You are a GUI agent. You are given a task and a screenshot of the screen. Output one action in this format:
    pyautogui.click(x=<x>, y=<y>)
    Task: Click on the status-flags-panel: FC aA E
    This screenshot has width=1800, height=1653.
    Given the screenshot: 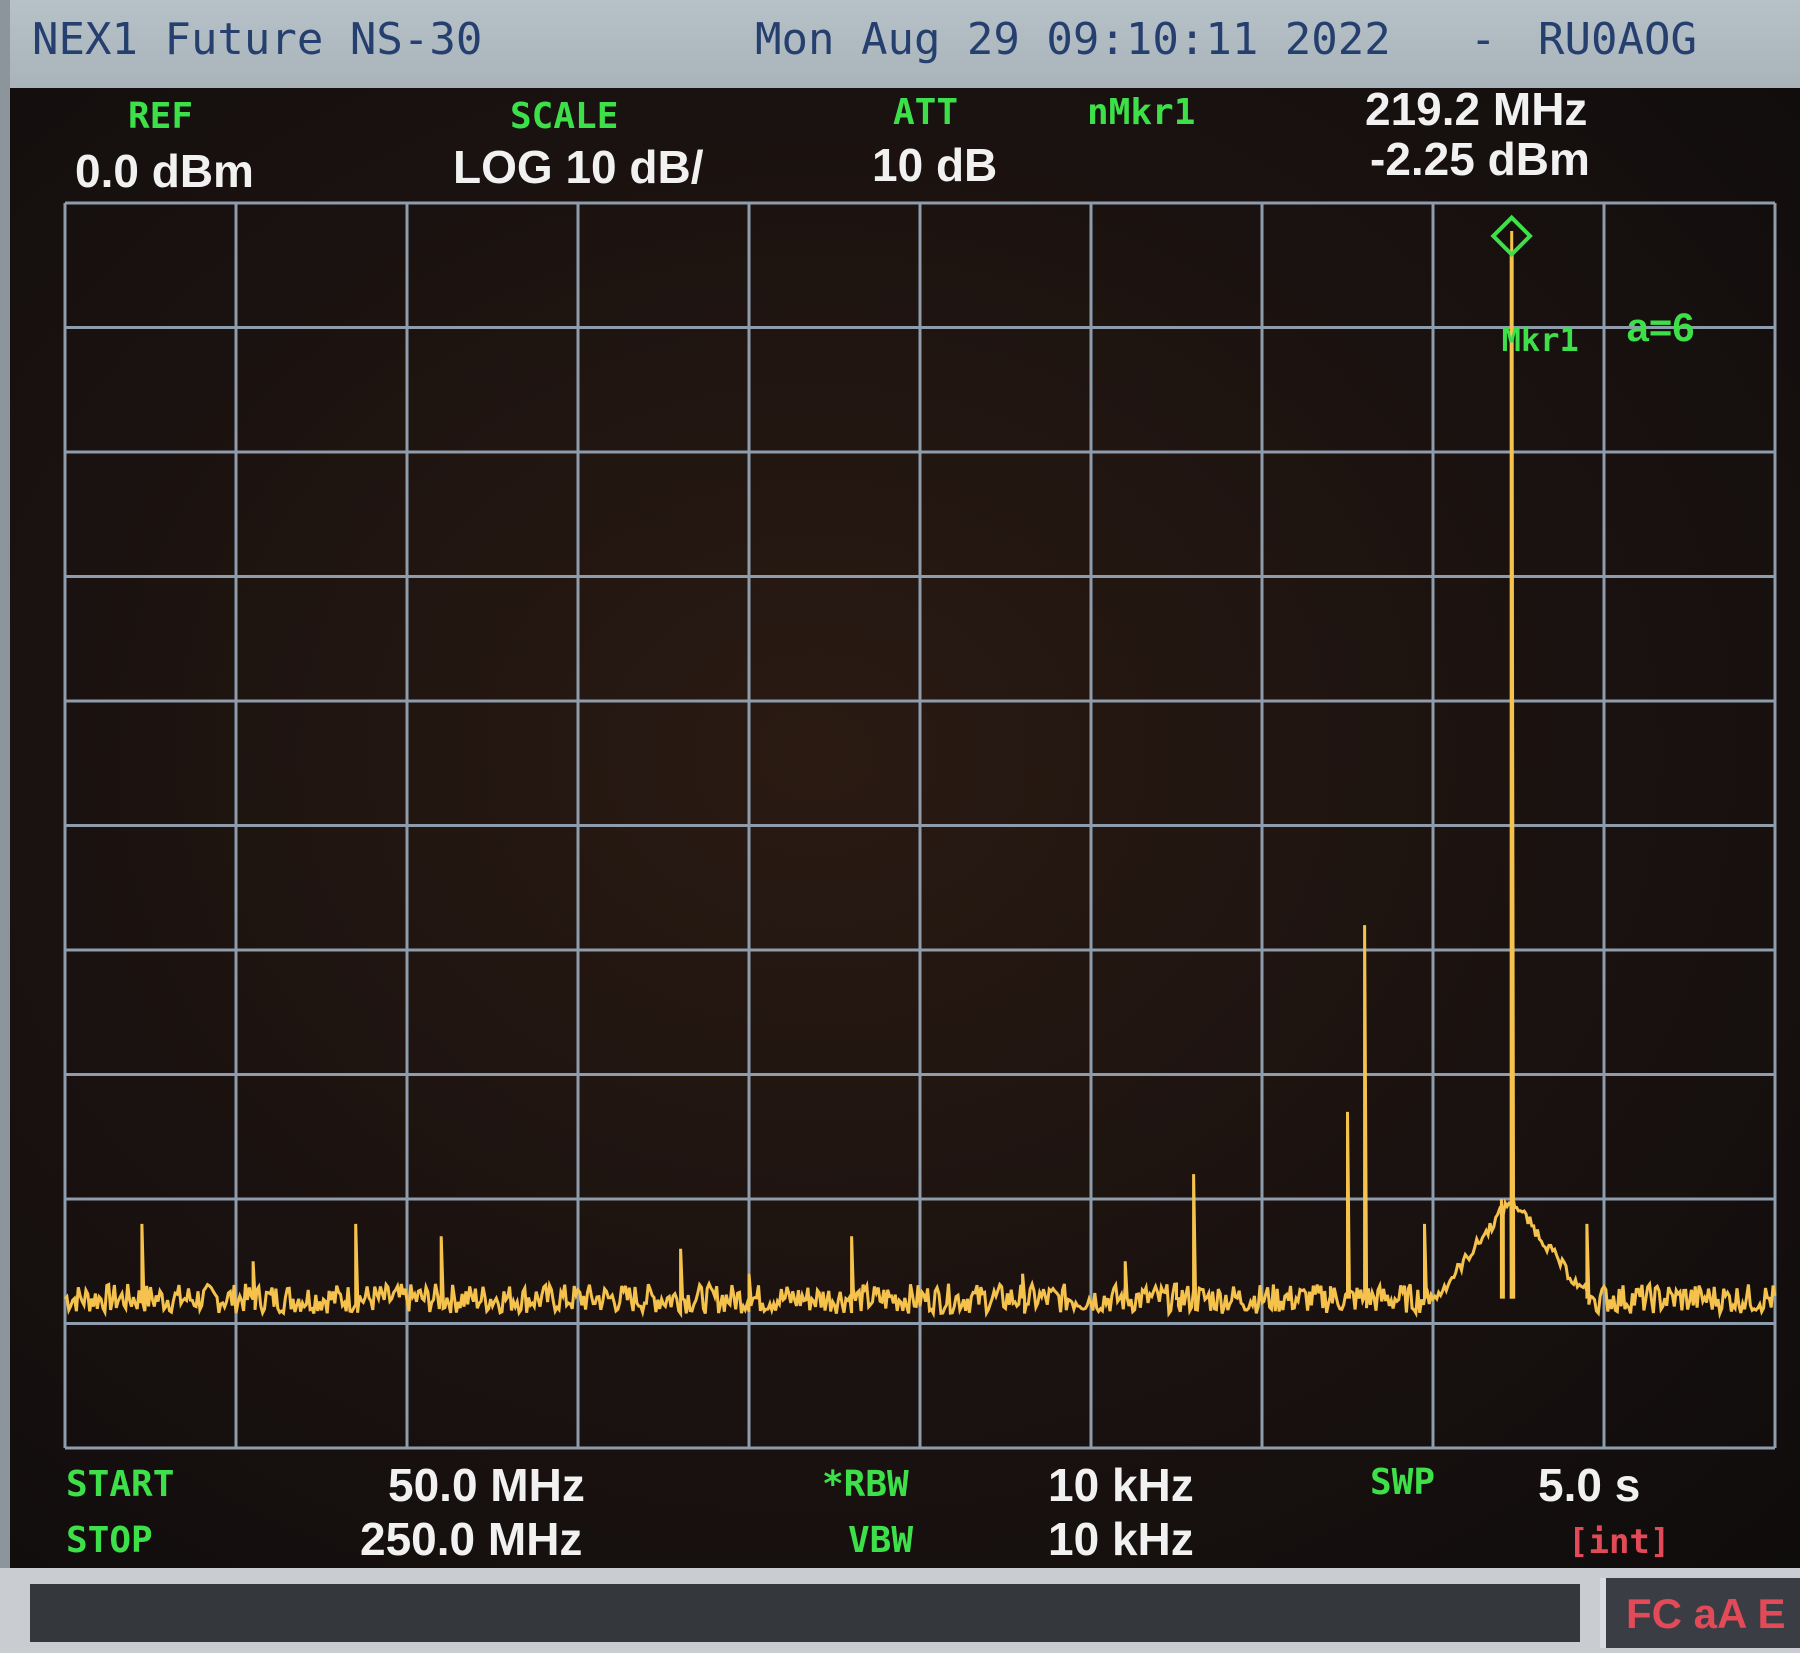 What is the action you would take?
    pyautogui.click(x=1700, y=1613)
    